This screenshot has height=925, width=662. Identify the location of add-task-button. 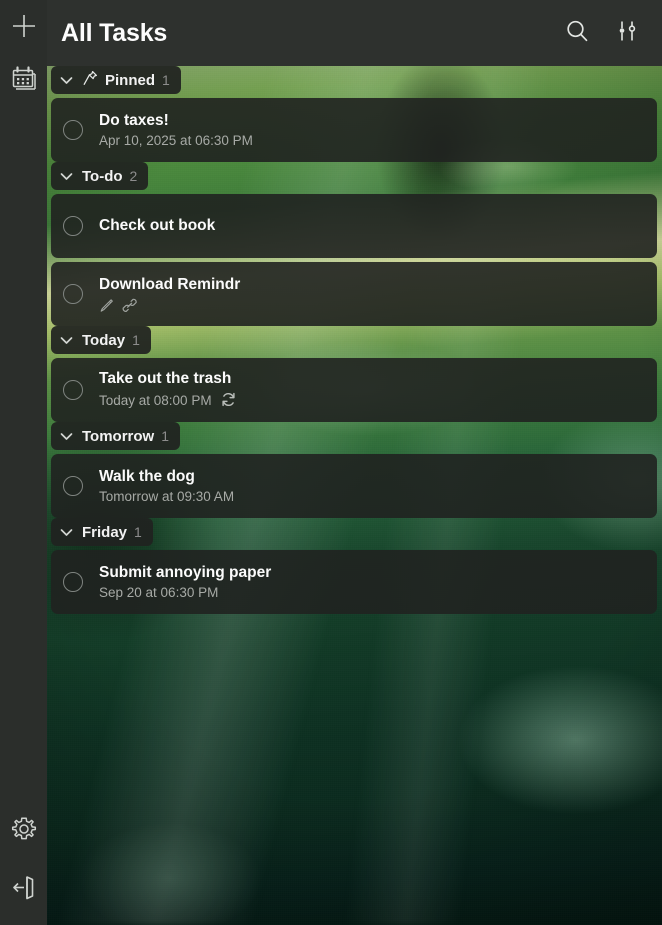
(24, 26).